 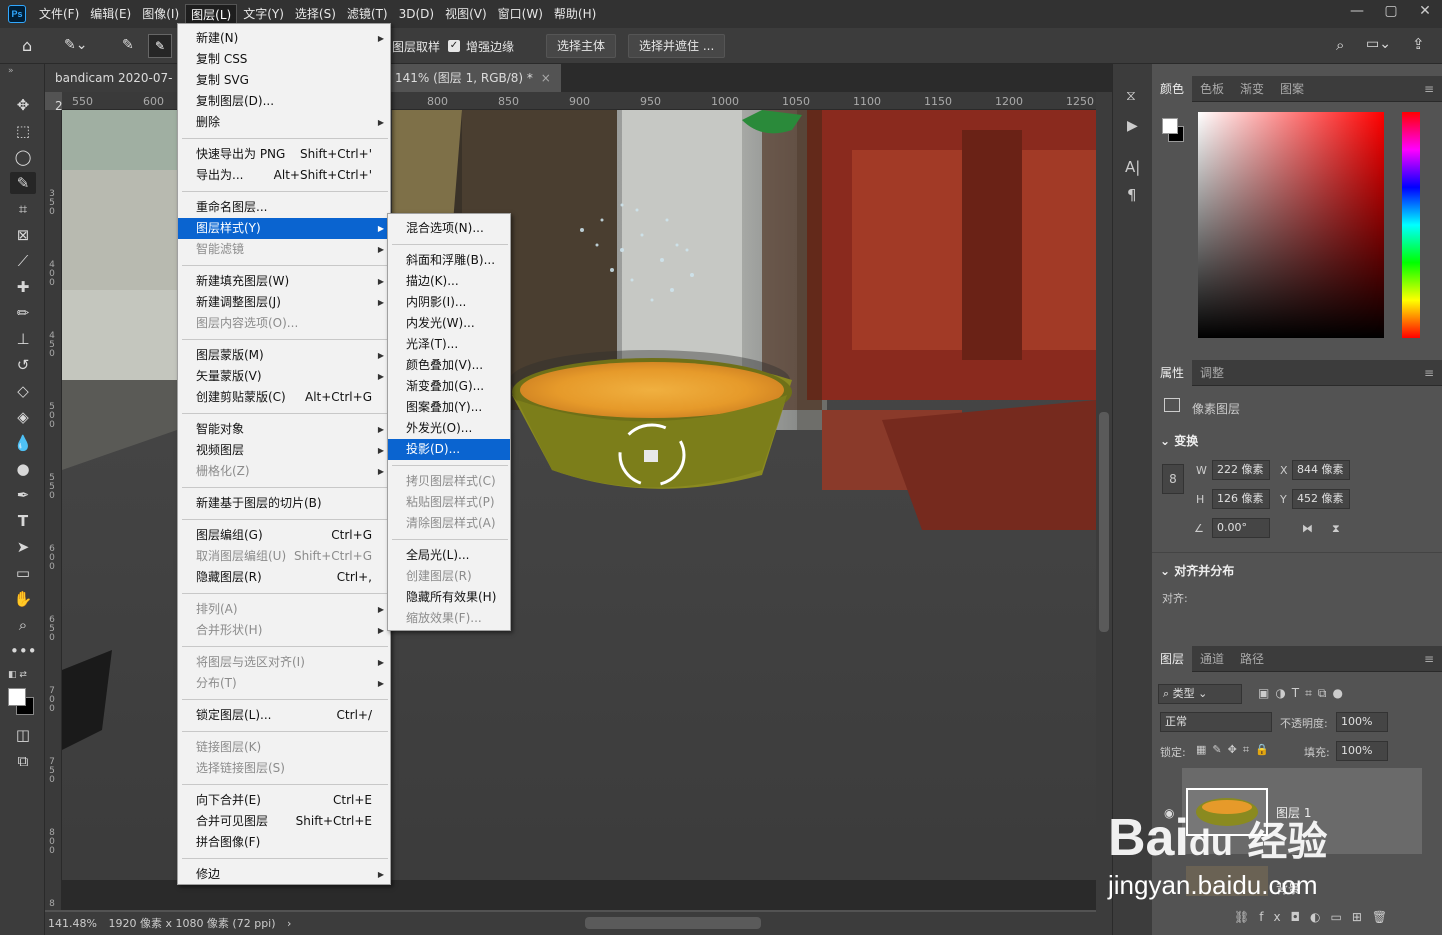 What do you see at coordinates (1429, 373) in the screenshot?
I see `panel-menu-icon: ≡` at bounding box center [1429, 373].